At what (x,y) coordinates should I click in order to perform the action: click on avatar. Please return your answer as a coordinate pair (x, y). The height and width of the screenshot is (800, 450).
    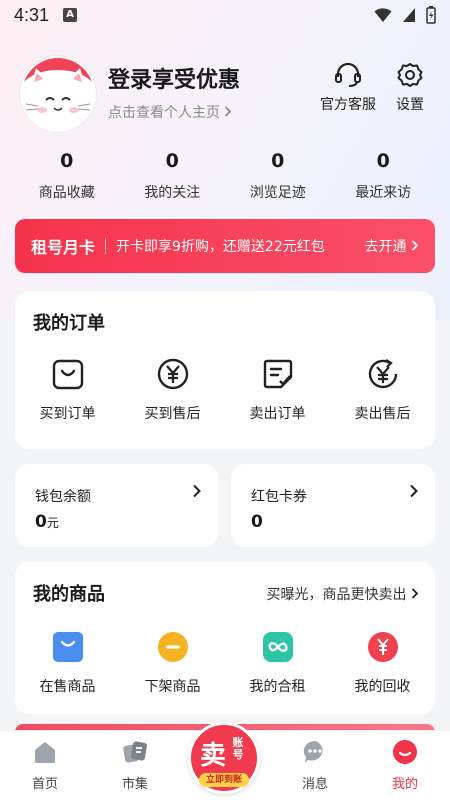
    Looking at the image, I should click on (58, 94).